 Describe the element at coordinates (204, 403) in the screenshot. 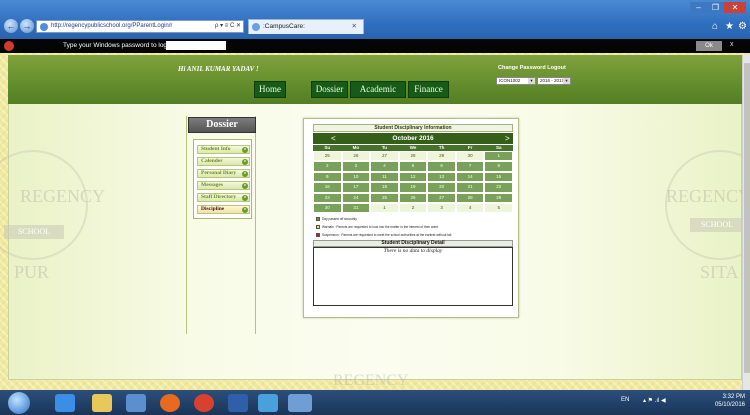

I see `chrome-icon` at that location.